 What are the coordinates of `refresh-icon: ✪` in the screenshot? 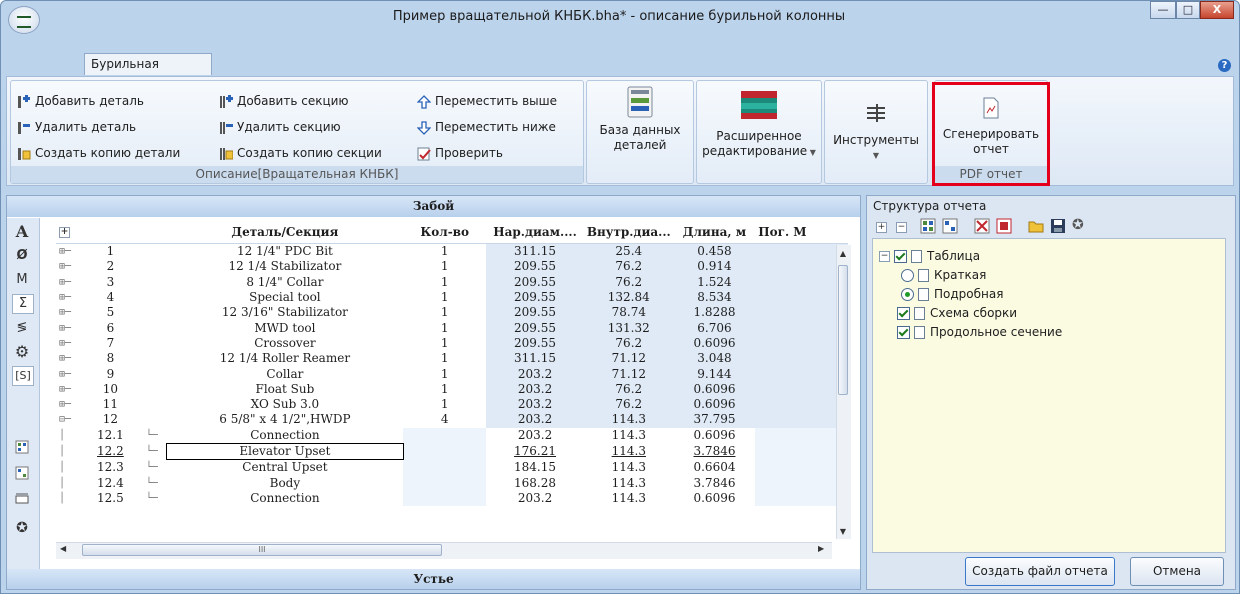 It's located at (22, 528).